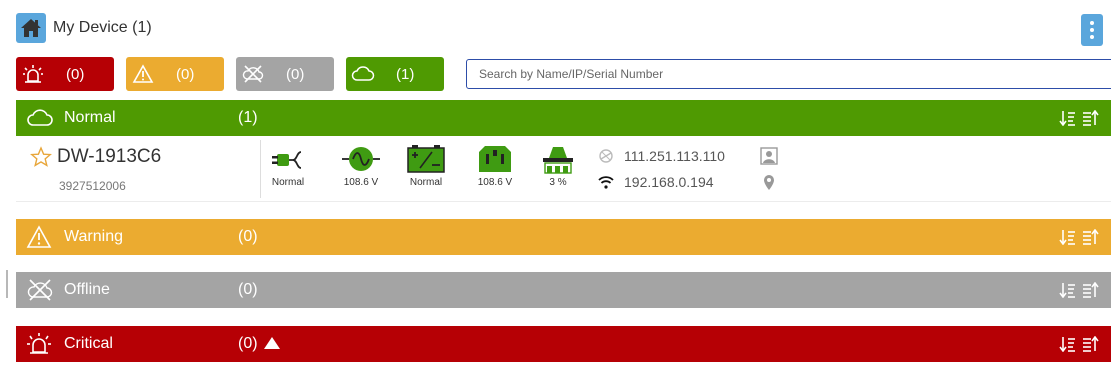 This screenshot has height=383, width=1111. I want to click on device-name: DW-1913C6, so click(109, 157).